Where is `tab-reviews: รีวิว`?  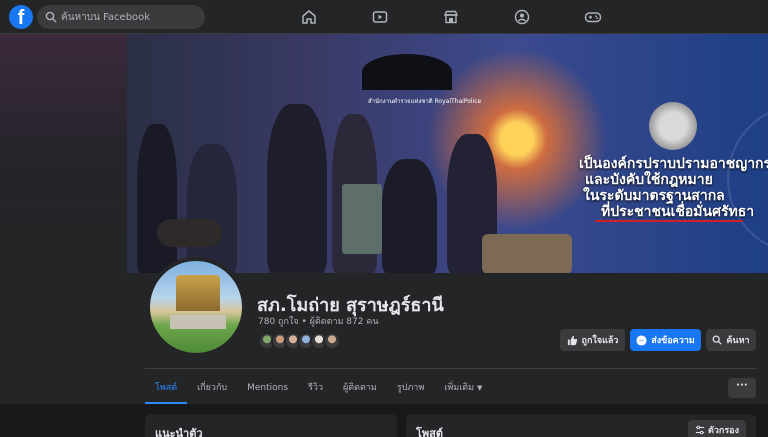
tab-reviews: รีวิว is located at coordinates (315, 390).